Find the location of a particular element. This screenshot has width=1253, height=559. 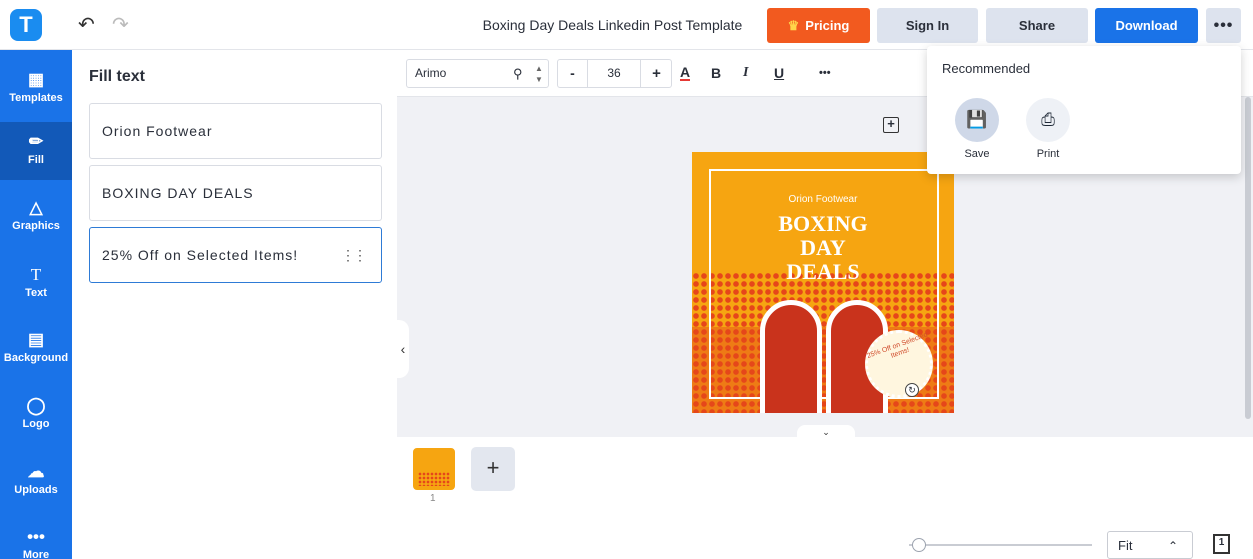

sign-in-button: Sign In is located at coordinates (927, 25).